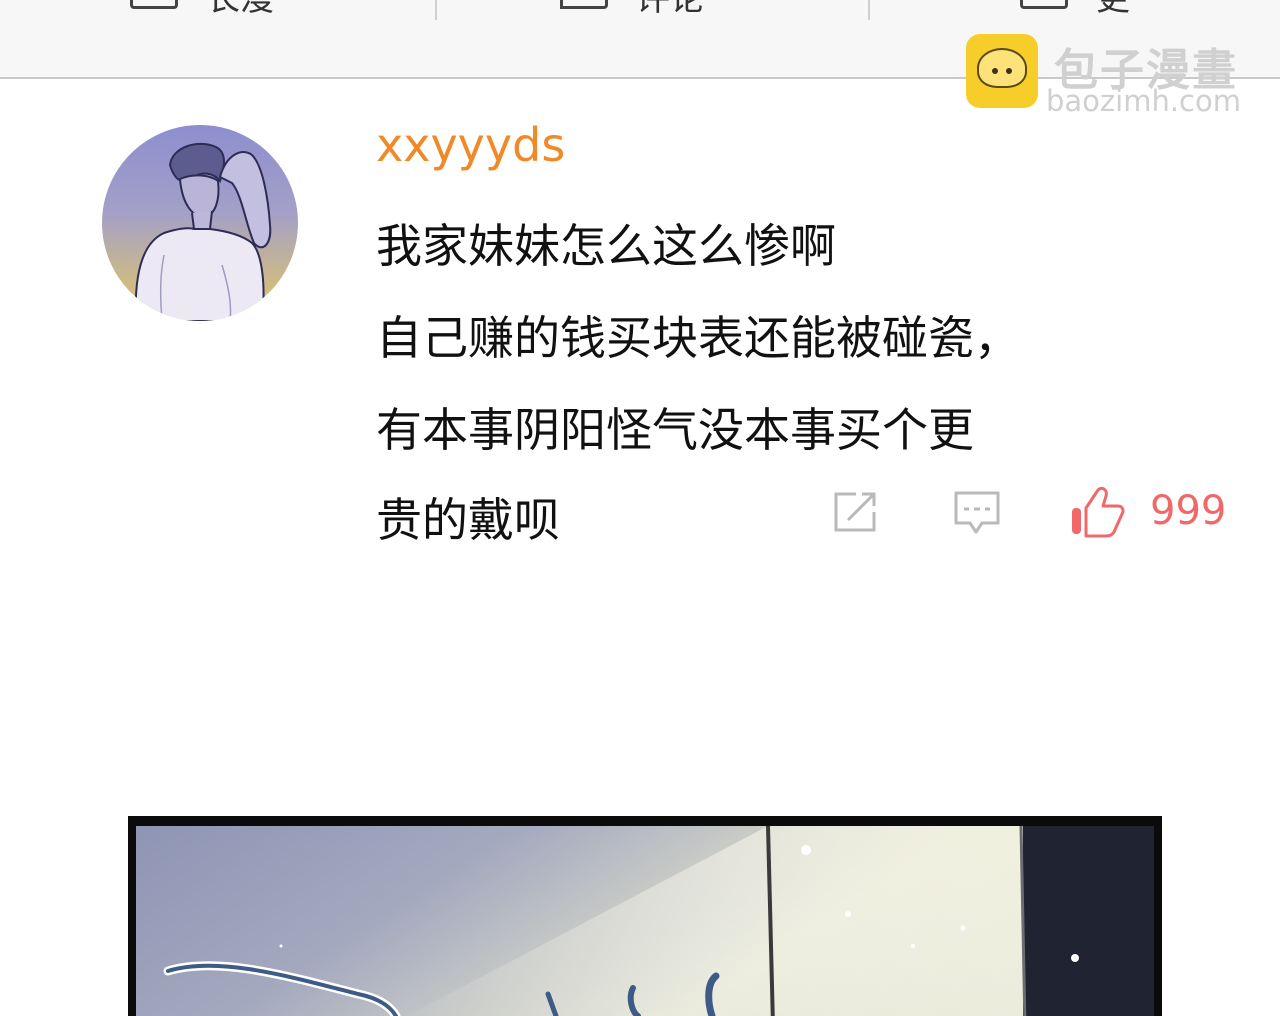  I want to click on comment-text-line: 自己赚的钱买块表还能被碰瓷，, so click(698, 338).